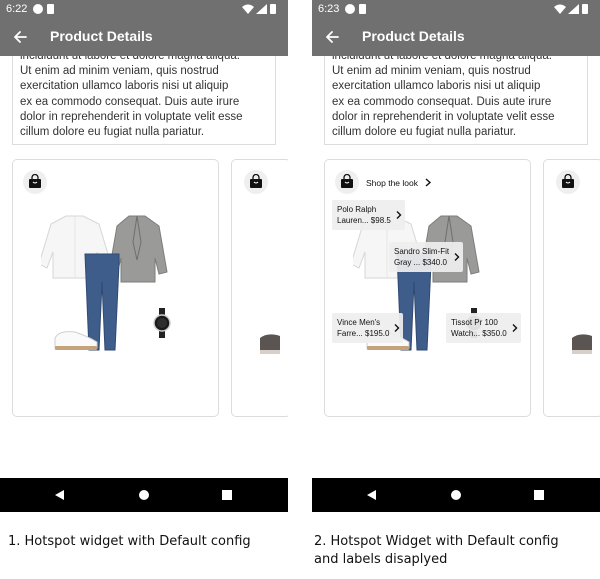 The width and height of the screenshot is (600, 579). Describe the element at coordinates (359, 322) in the screenshot. I see `hotspot-title: Vince Men's` at that location.